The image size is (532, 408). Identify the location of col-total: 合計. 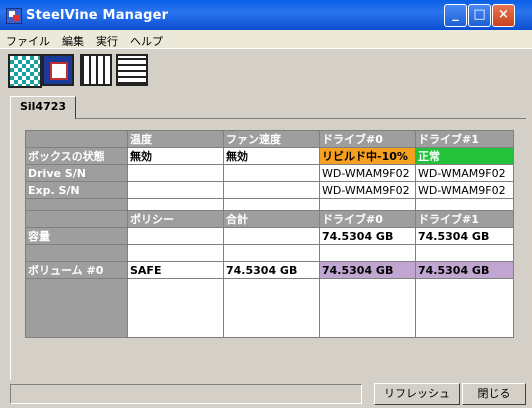
(271, 219).